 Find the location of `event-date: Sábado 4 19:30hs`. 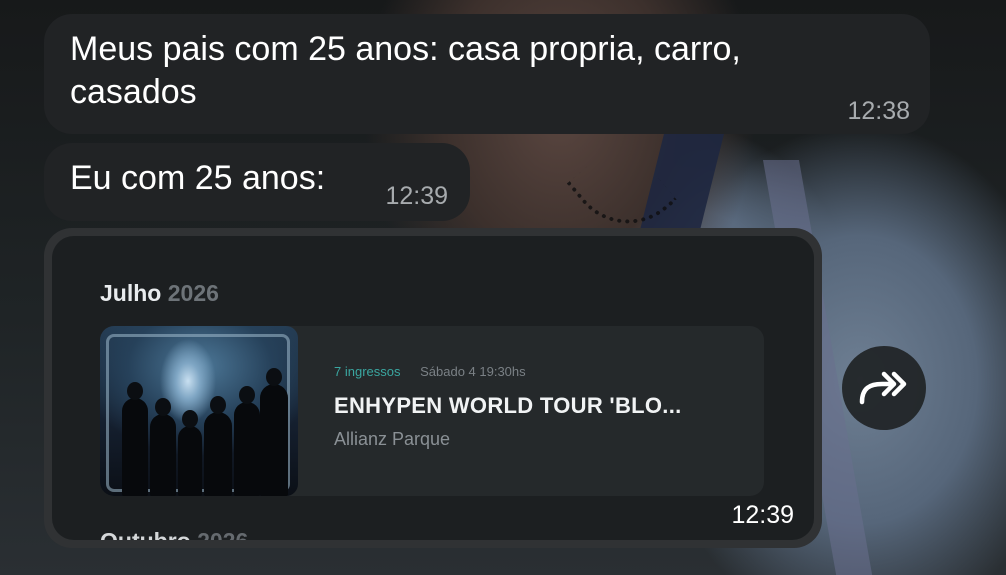

event-date: Sábado 4 19:30hs is located at coordinates (473, 371).